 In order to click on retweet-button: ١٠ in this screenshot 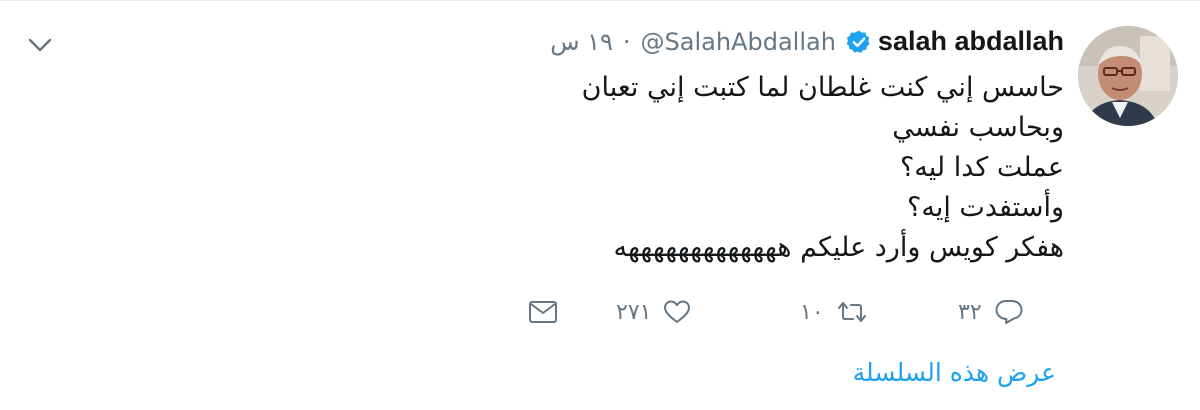, I will do `click(834, 312)`.